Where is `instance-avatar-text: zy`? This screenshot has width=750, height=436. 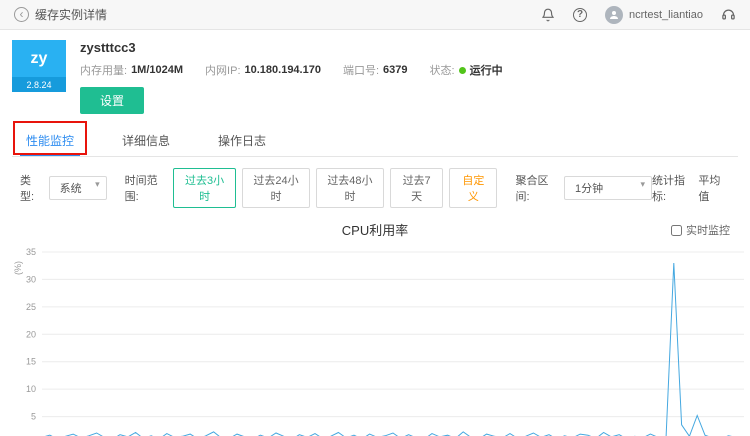
instance-avatar-text: zy is located at coordinates (39, 58).